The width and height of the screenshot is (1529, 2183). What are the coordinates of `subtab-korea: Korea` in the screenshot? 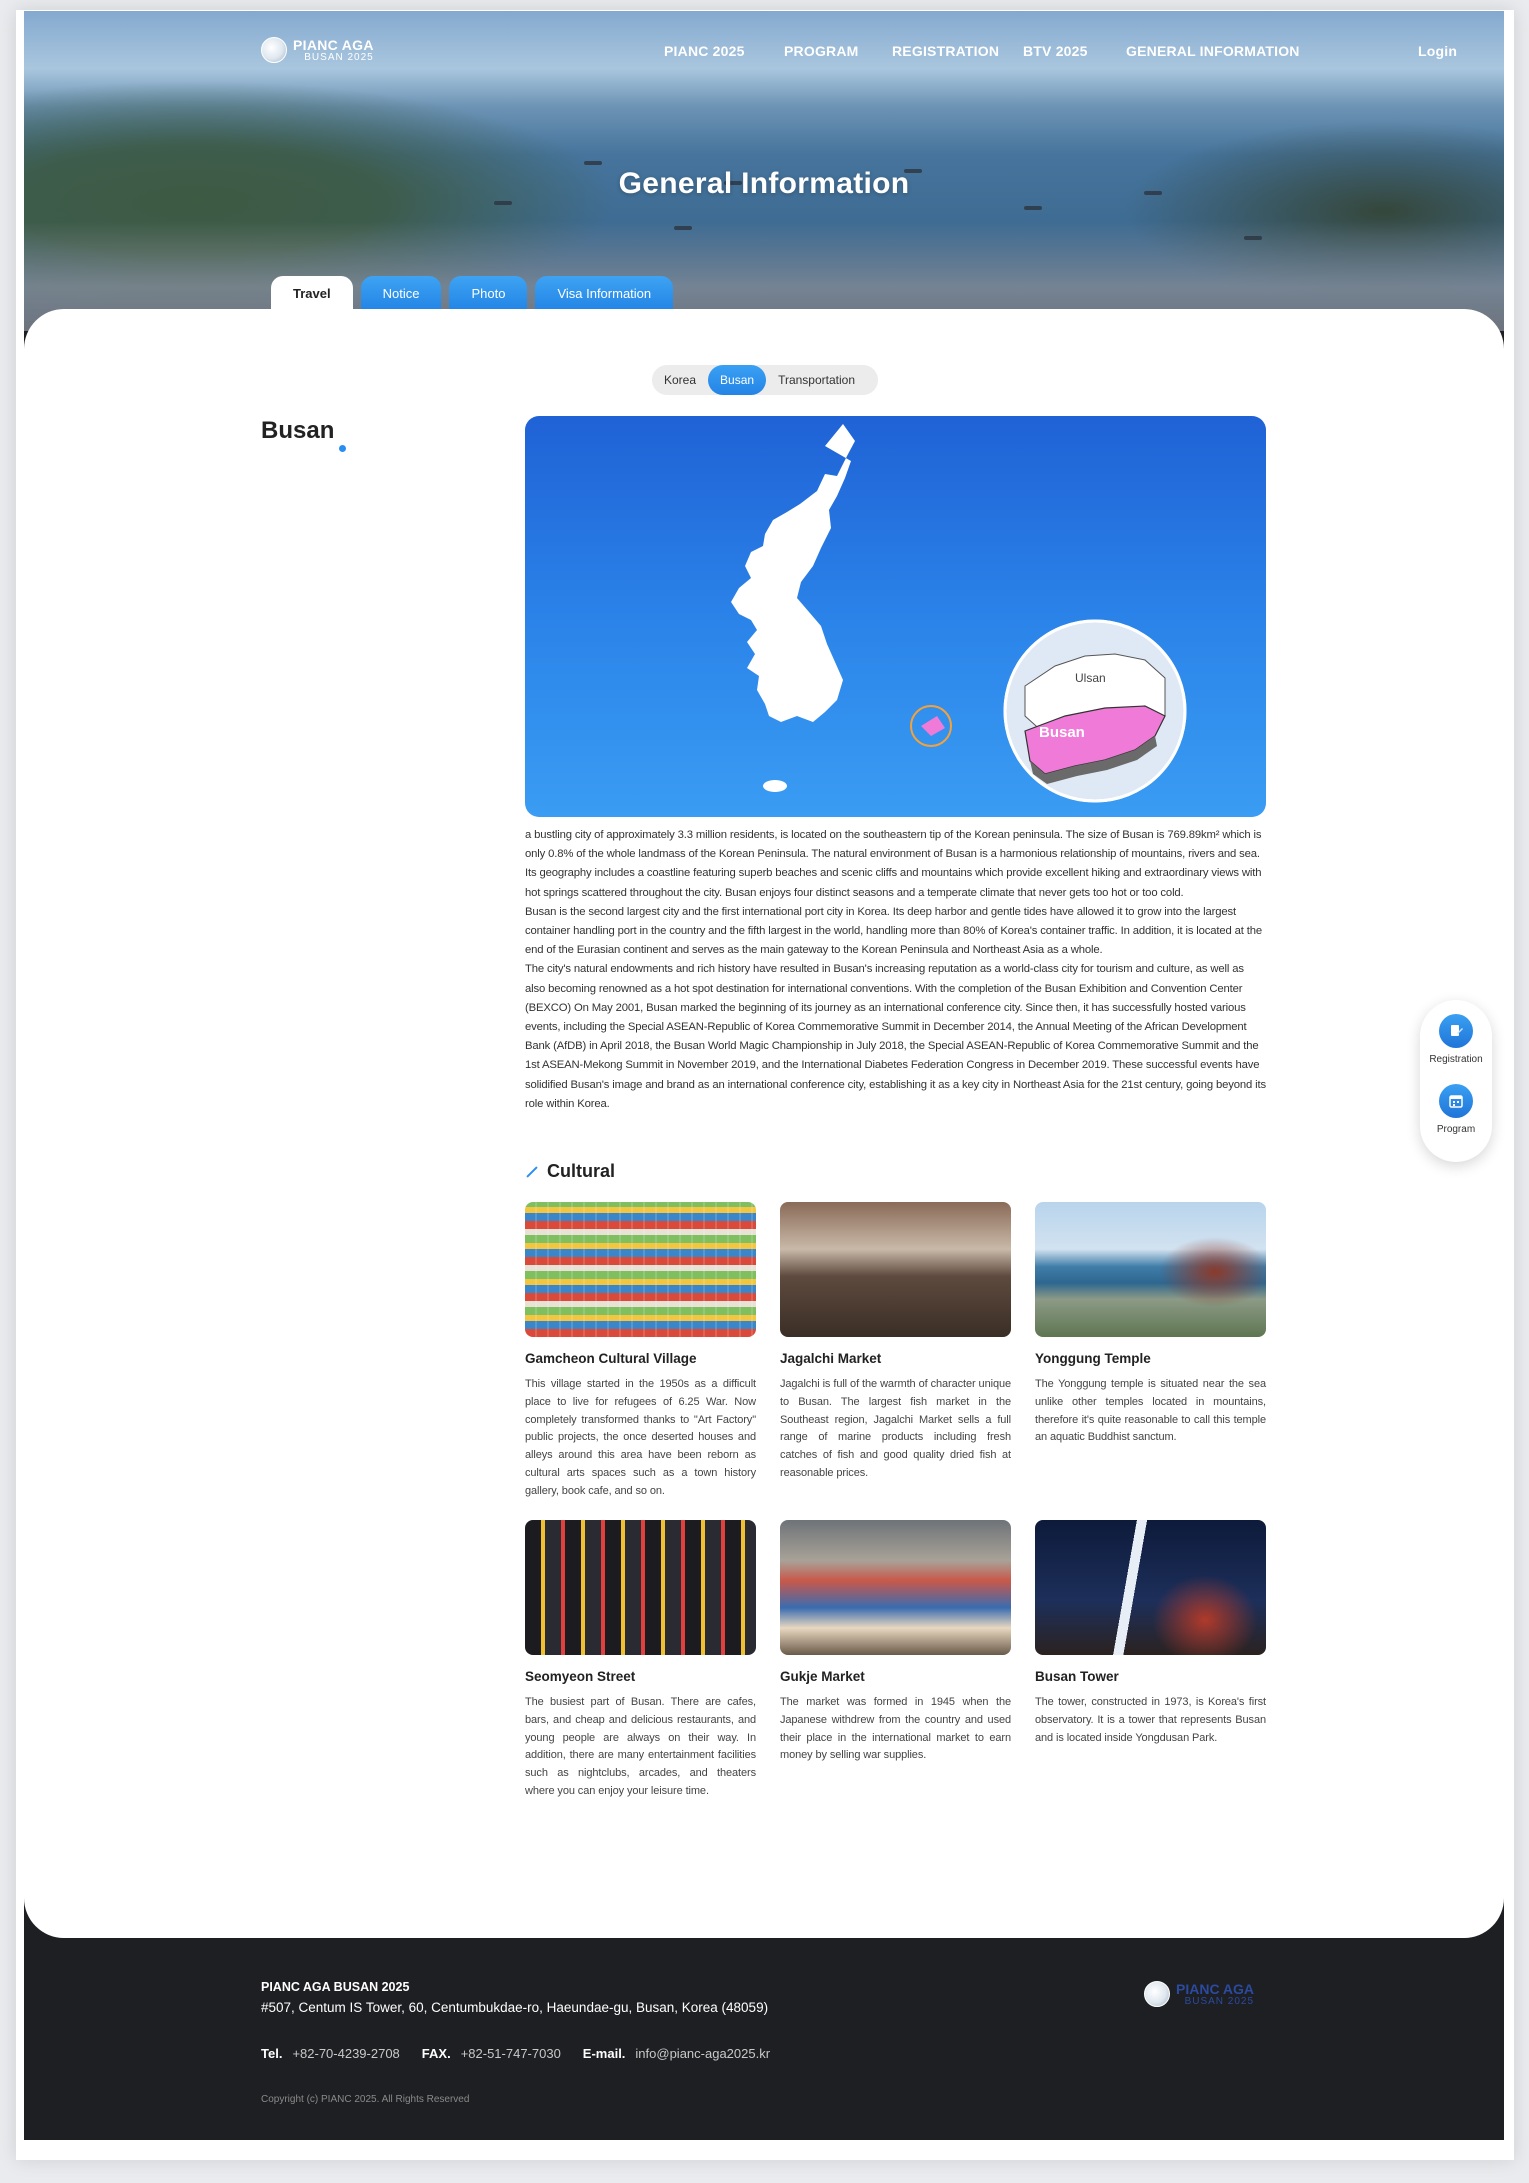 It's located at (680, 380).